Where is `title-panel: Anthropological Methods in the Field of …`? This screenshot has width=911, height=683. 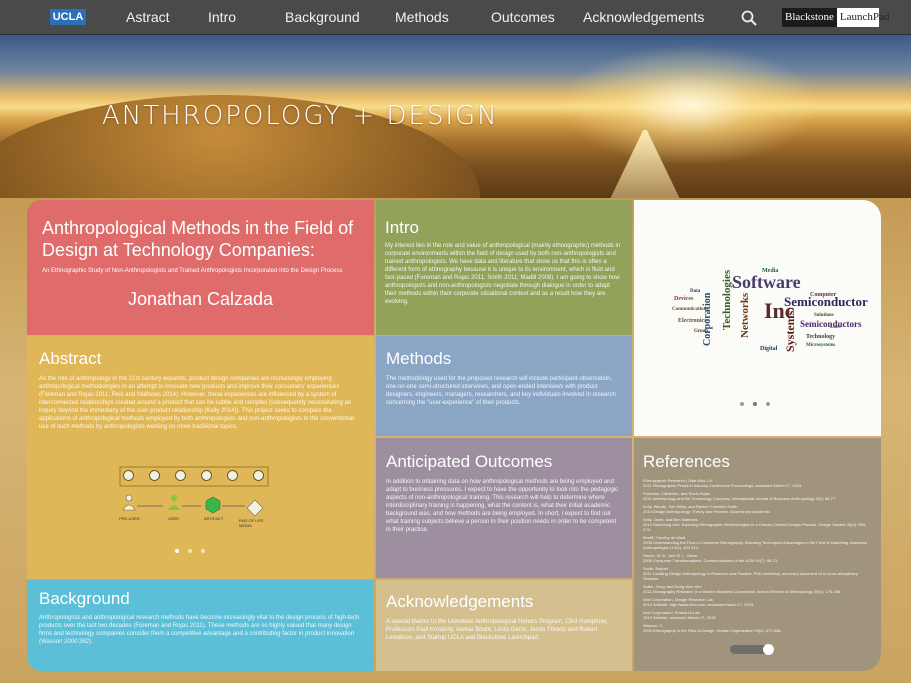
title-panel: Anthropological Methods in the Field of … is located at coordinates (200, 267).